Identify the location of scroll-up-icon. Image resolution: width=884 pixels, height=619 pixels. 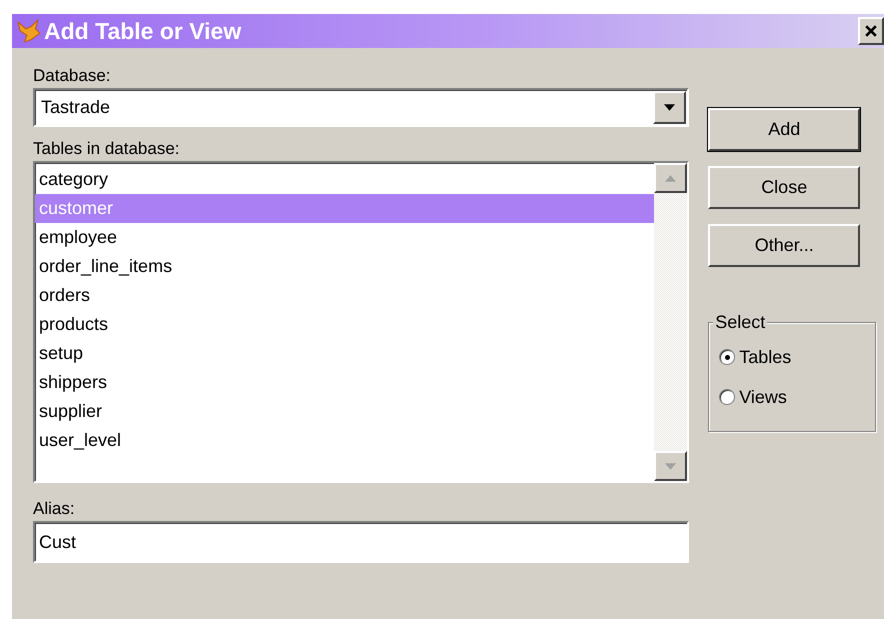
(671, 178).